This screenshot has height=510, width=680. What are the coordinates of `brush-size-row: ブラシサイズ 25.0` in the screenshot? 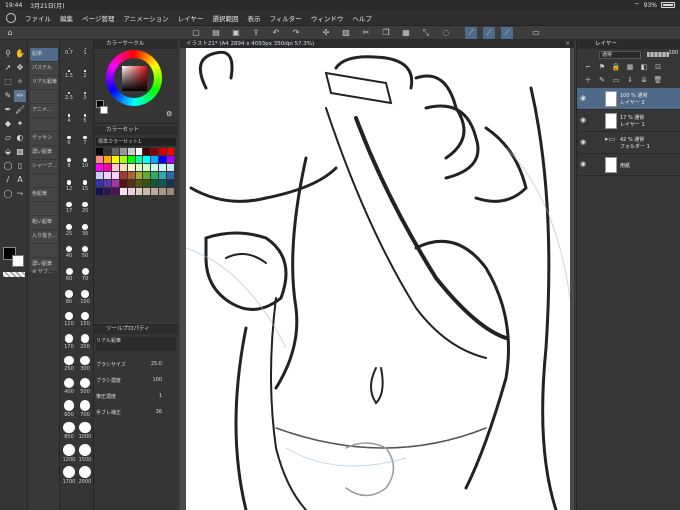 It's located at (136, 364).